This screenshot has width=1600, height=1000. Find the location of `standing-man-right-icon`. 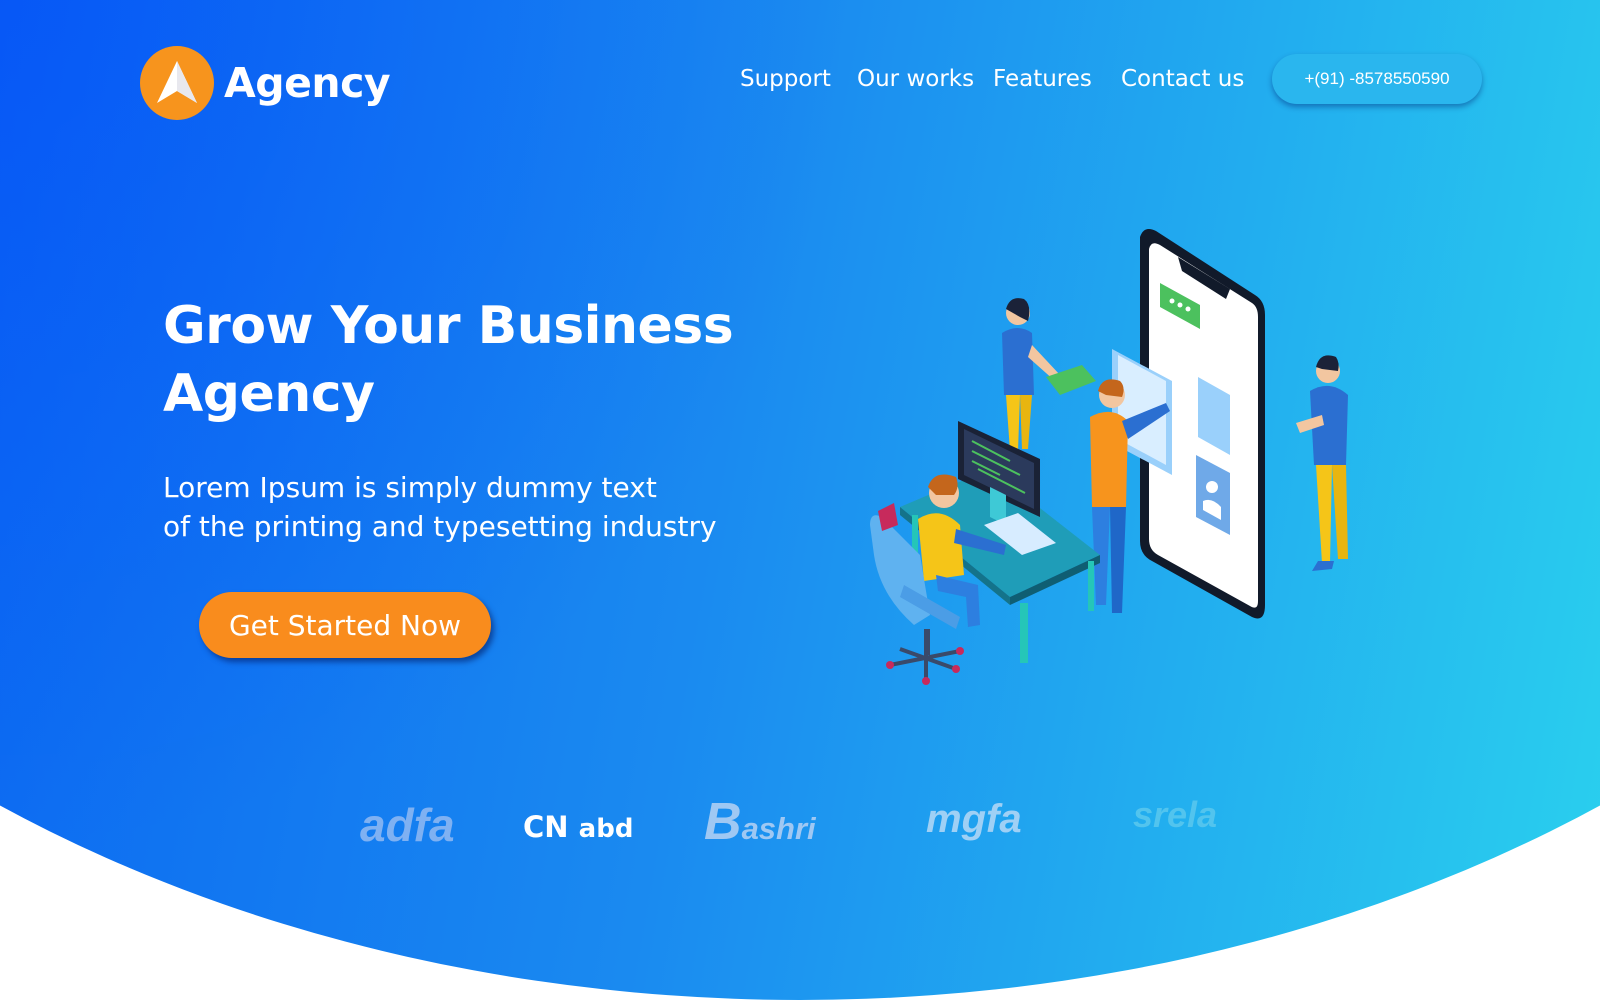

standing-man-right-icon is located at coordinates (1322, 463).